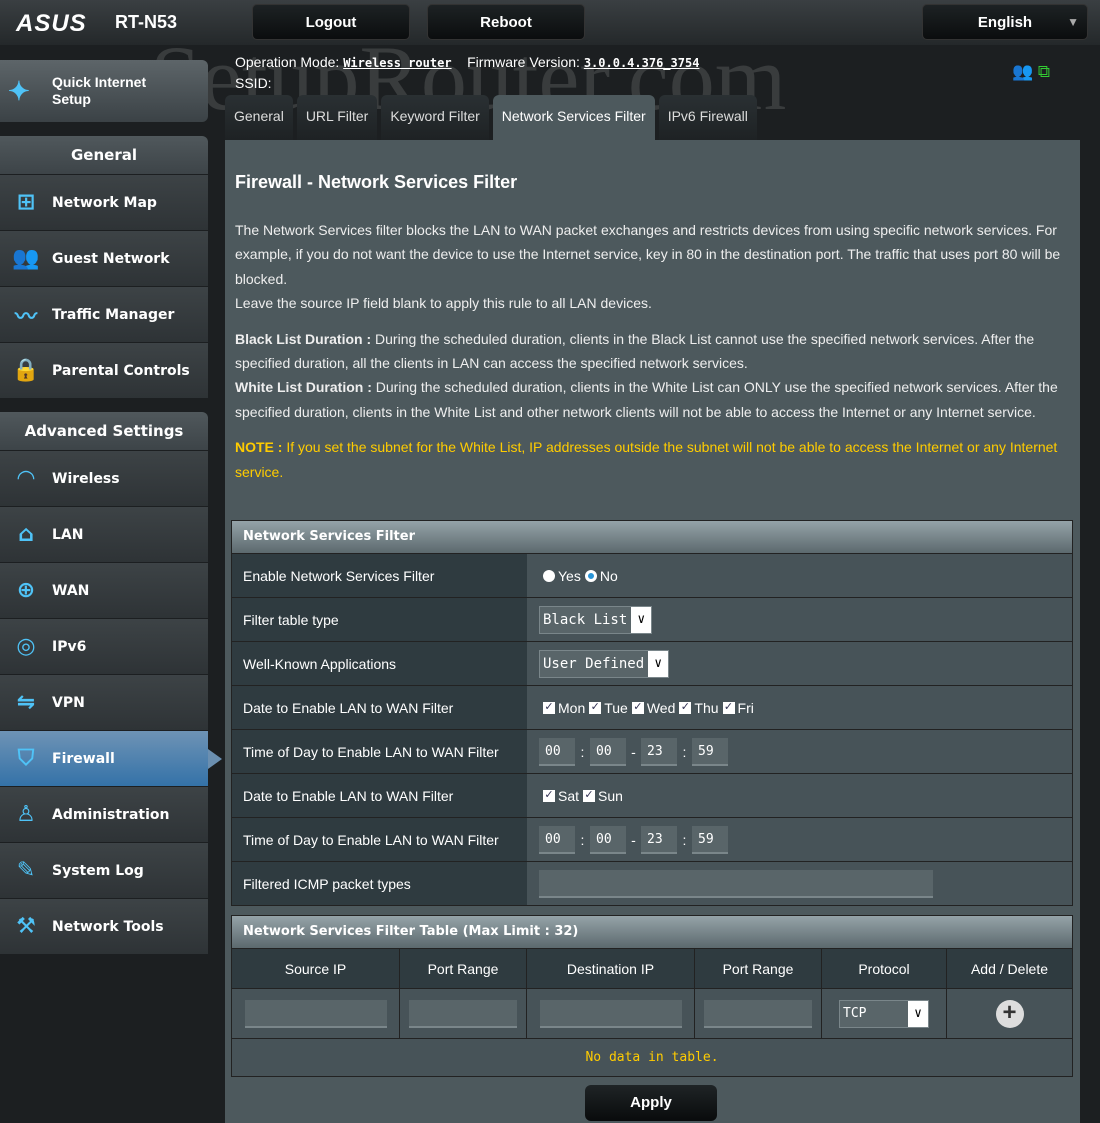 The width and height of the screenshot is (1100, 1123). Describe the element at coordinates (1022, 71) in the screenshot. I see `clients-icon: 👥` at that location.